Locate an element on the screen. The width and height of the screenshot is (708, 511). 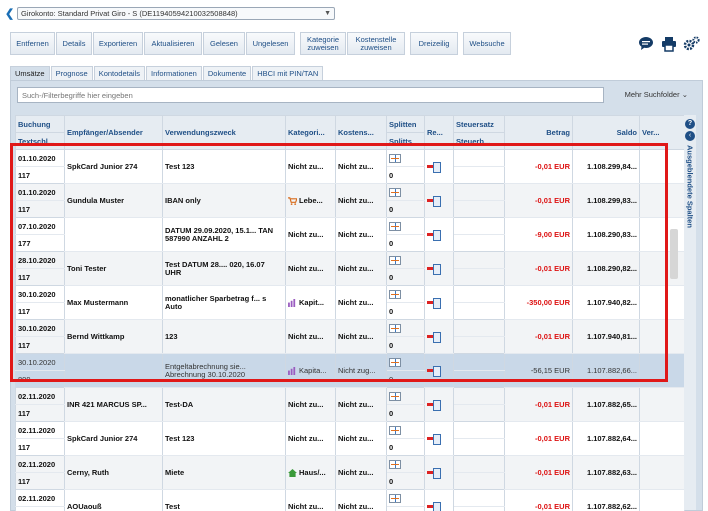
col-saldo: Saldo is located at coordinates (606, 132).